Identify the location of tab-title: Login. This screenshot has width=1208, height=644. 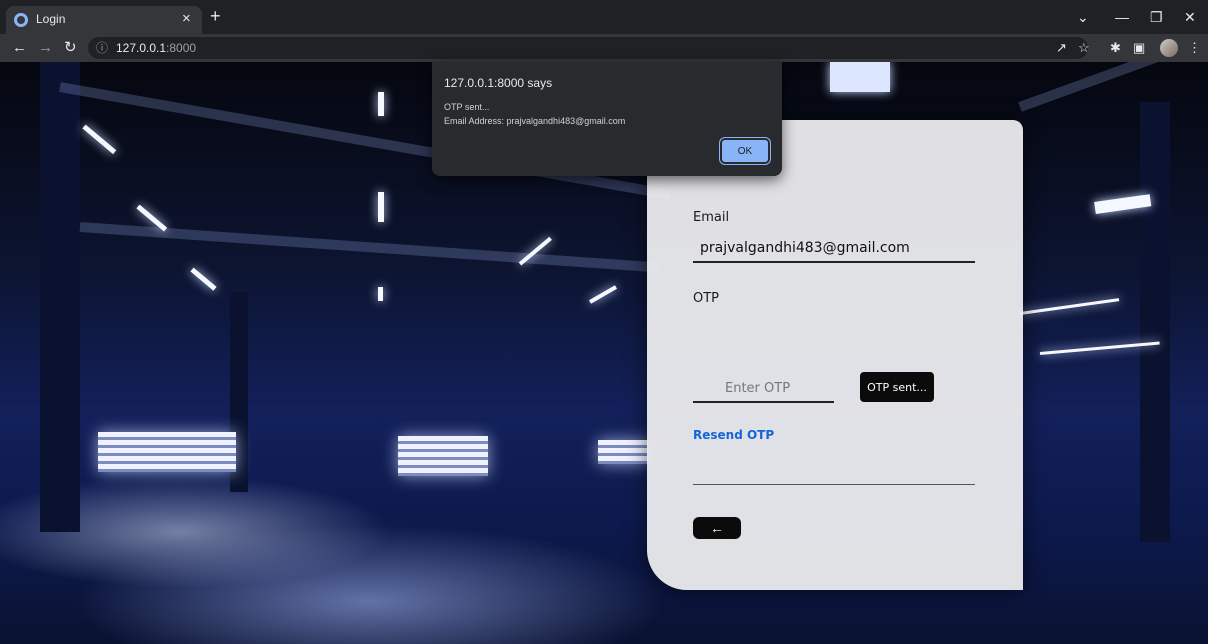
(51, 19).